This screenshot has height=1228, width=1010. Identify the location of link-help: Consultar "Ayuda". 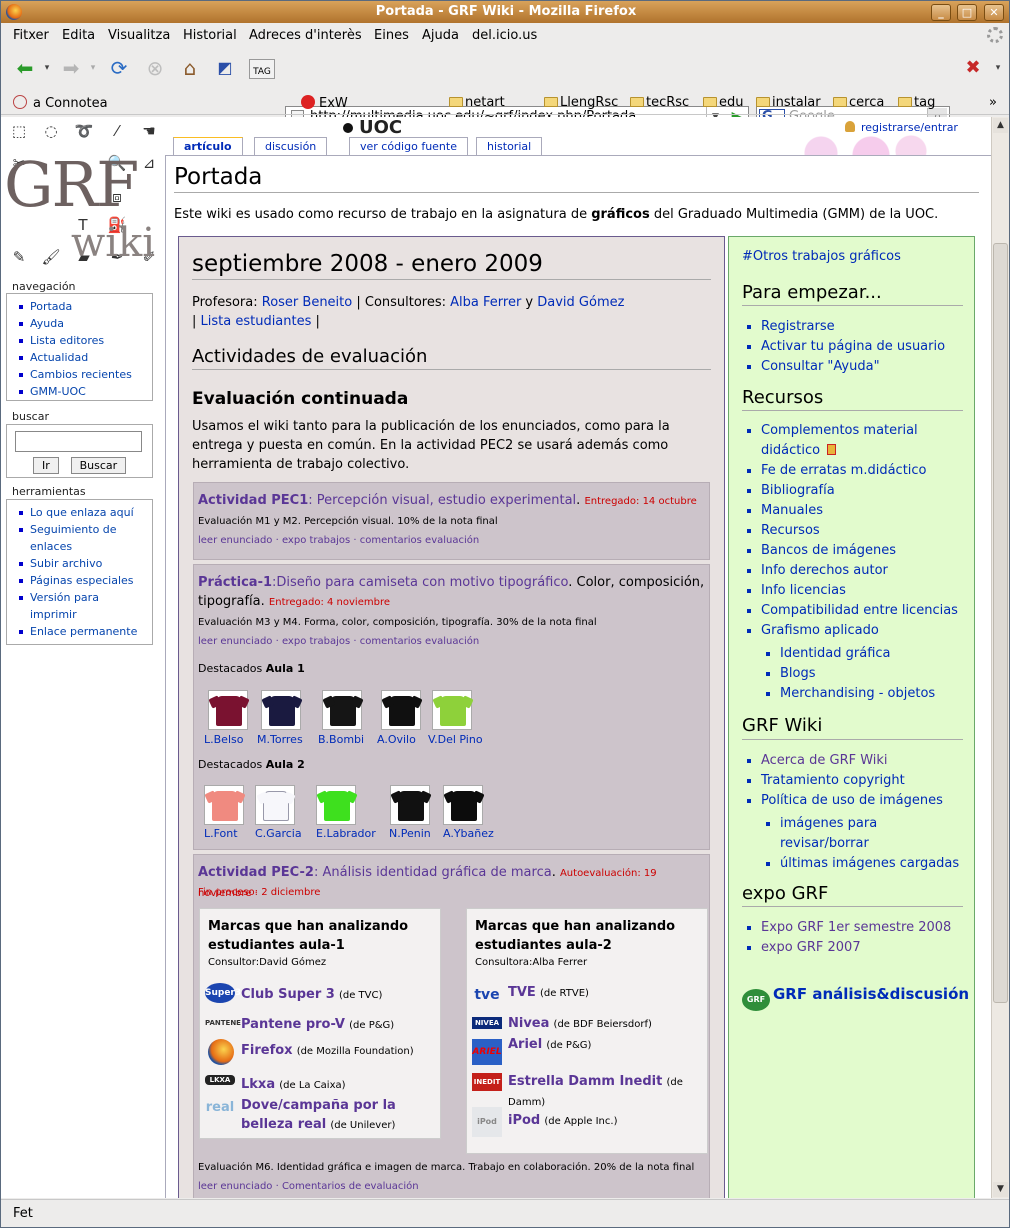
(855, 367).